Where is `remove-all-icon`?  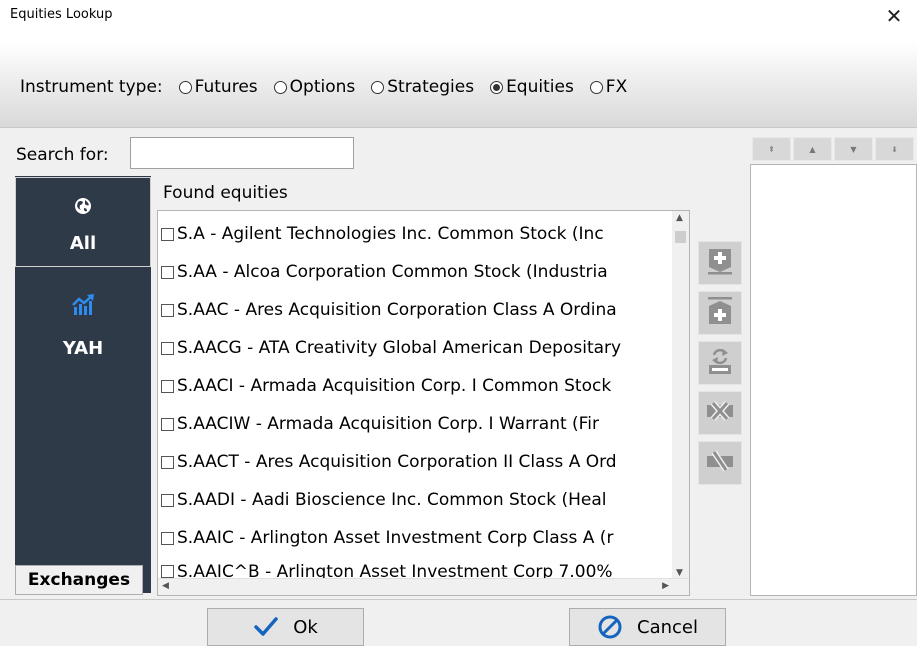 remove-all-icon is located at coordinates (720, 463).